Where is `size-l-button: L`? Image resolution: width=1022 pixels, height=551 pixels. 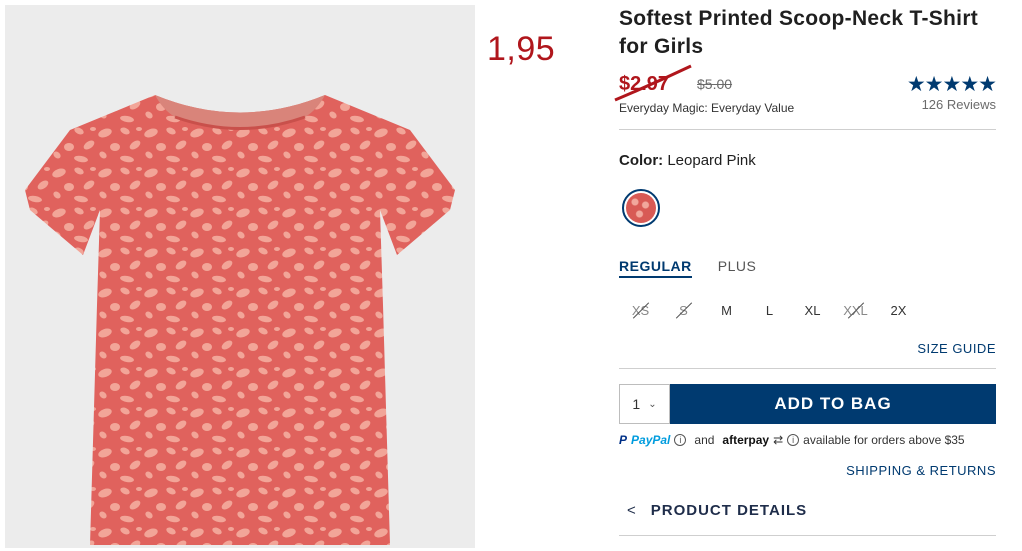
size-l-button: L is located at coordinates (769, 311).